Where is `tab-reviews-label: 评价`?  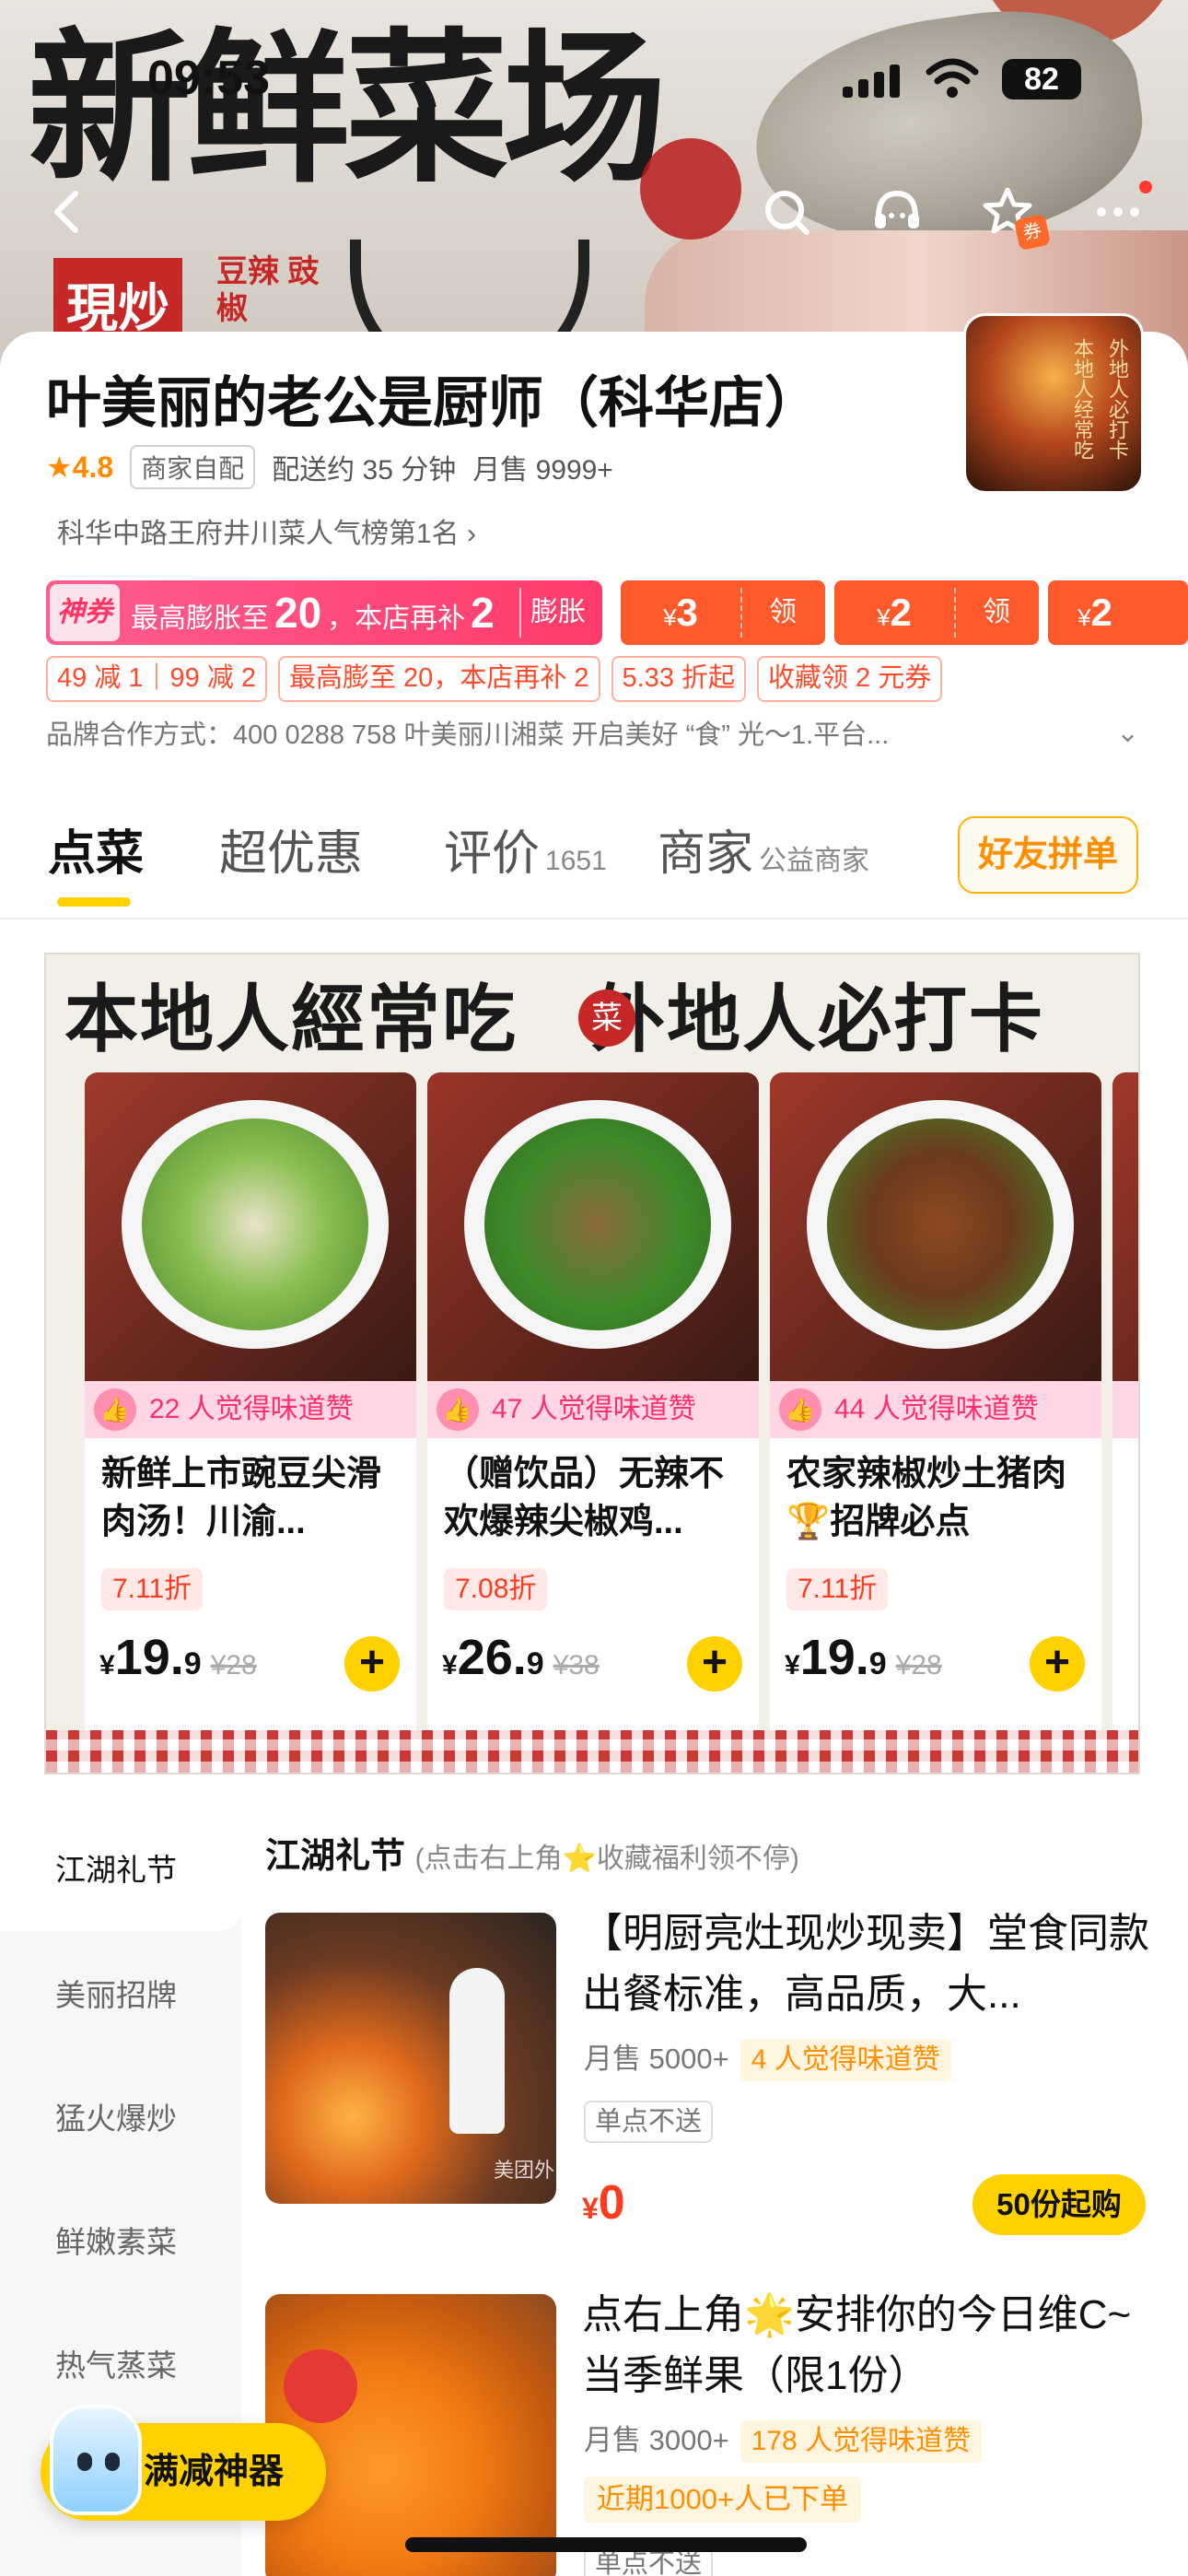
tab-reviews-label: 评价 is located at coordinates (493, 854).